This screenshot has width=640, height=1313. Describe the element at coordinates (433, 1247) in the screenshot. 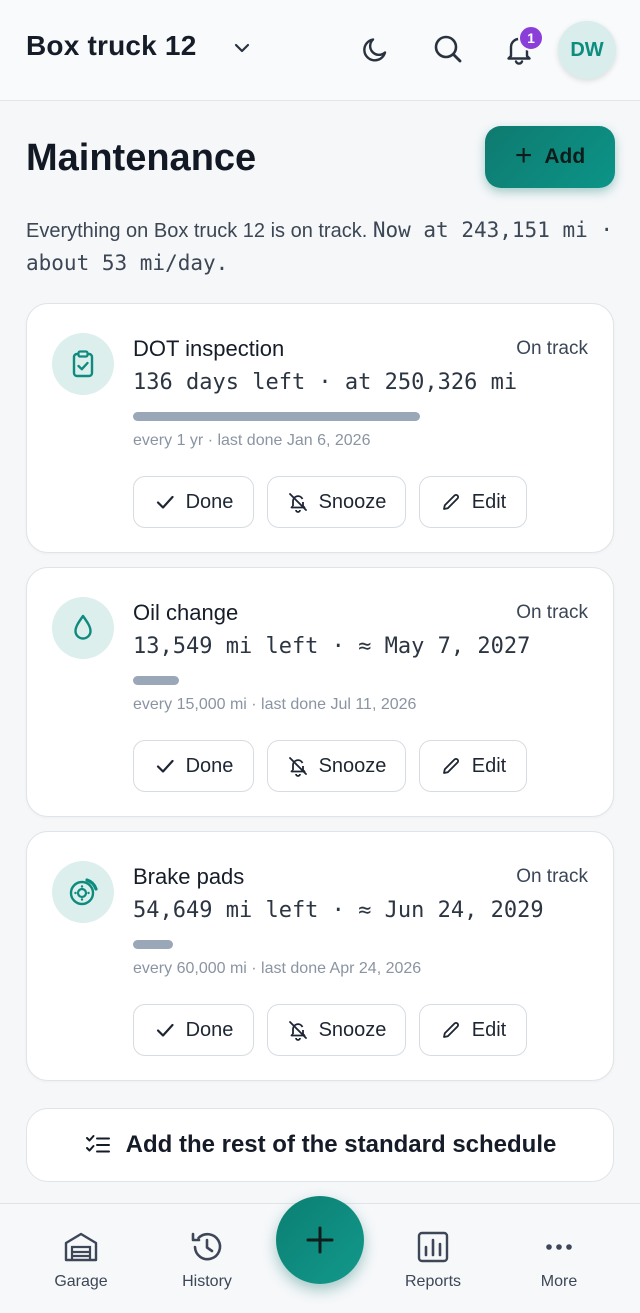

I see `reports-chart-icon` at that location.